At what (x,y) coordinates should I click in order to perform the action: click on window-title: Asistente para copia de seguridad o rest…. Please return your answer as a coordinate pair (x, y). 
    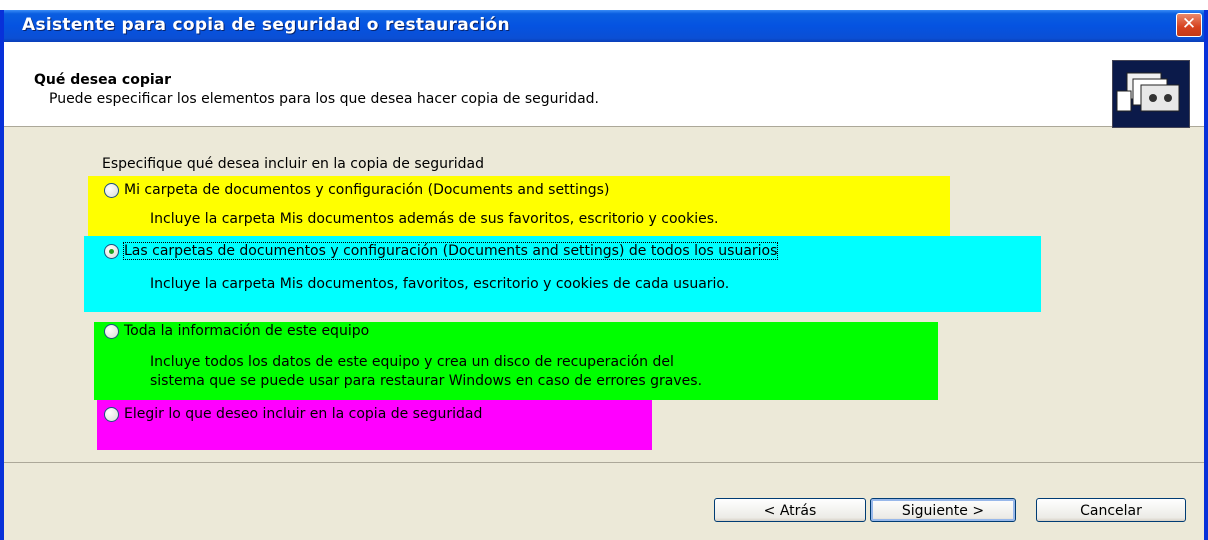
    Looking at the image, I should click on (266, 25).